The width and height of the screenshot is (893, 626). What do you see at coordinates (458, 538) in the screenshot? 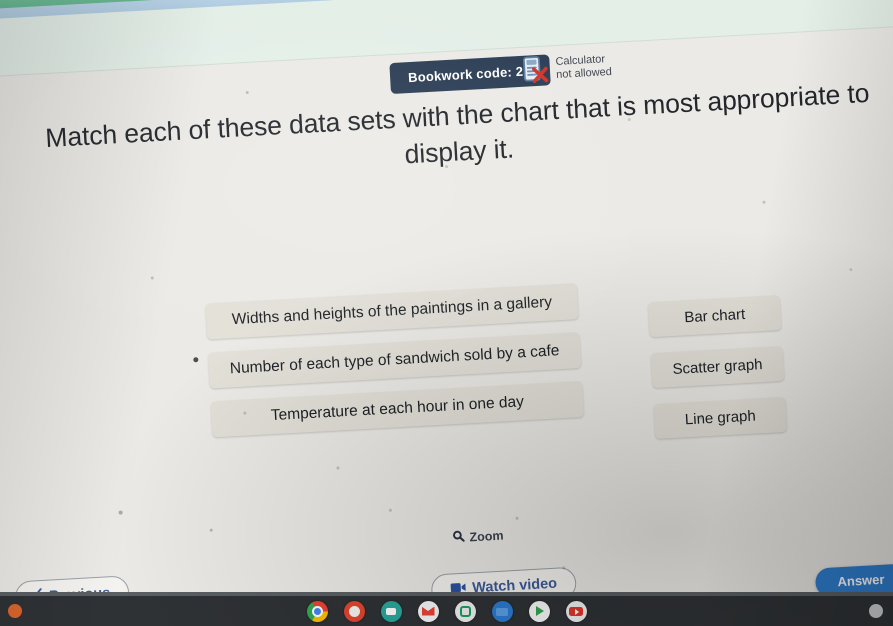
I see `magnifier-icon` at bounding box center [458, 538].